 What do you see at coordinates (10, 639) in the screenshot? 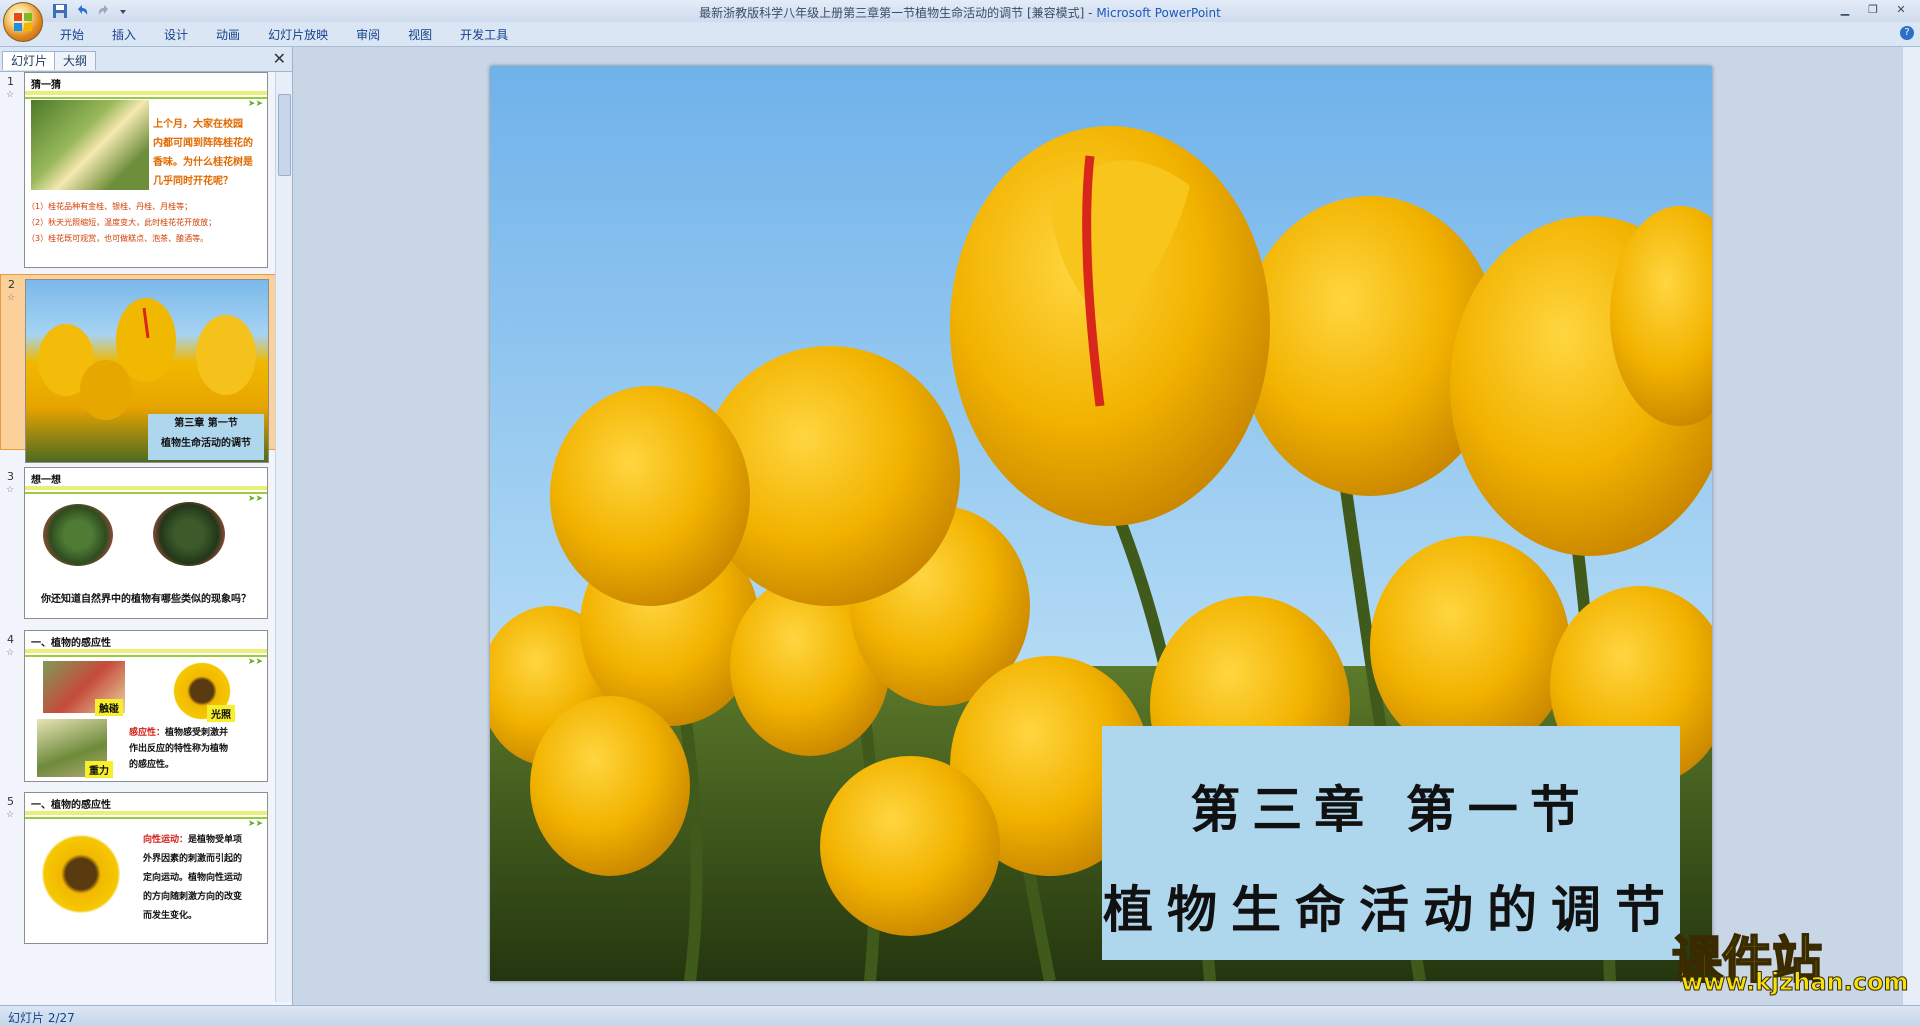
I see `slide-number: 4` at bounding box center [10, 639].